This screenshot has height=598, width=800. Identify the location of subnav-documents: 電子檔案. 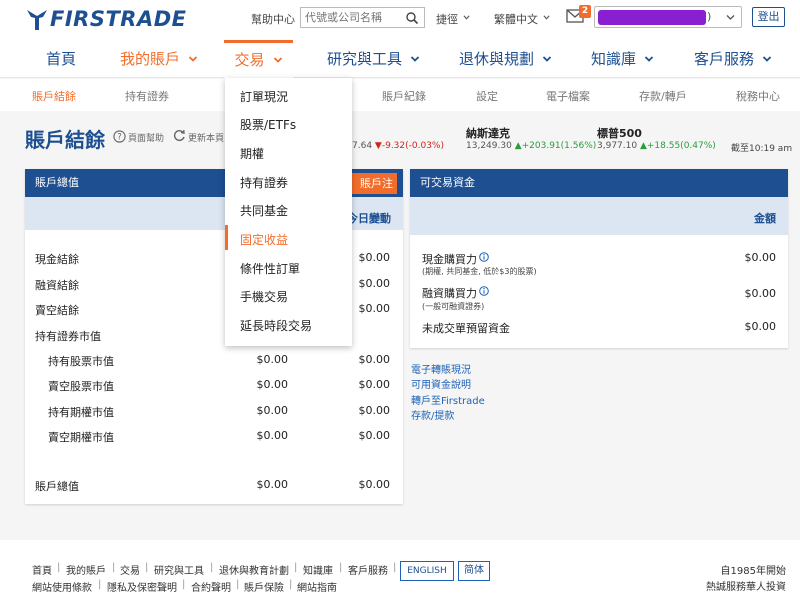
(568, 96).